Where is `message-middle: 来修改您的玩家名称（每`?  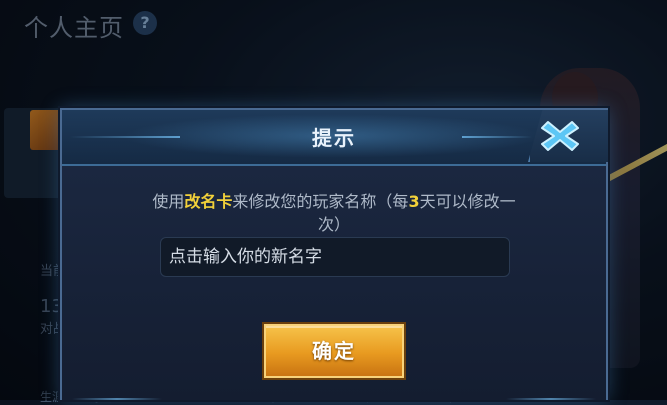
message-middle: 来修改您的玩家名称（每 is located at coordinates (320, 201).